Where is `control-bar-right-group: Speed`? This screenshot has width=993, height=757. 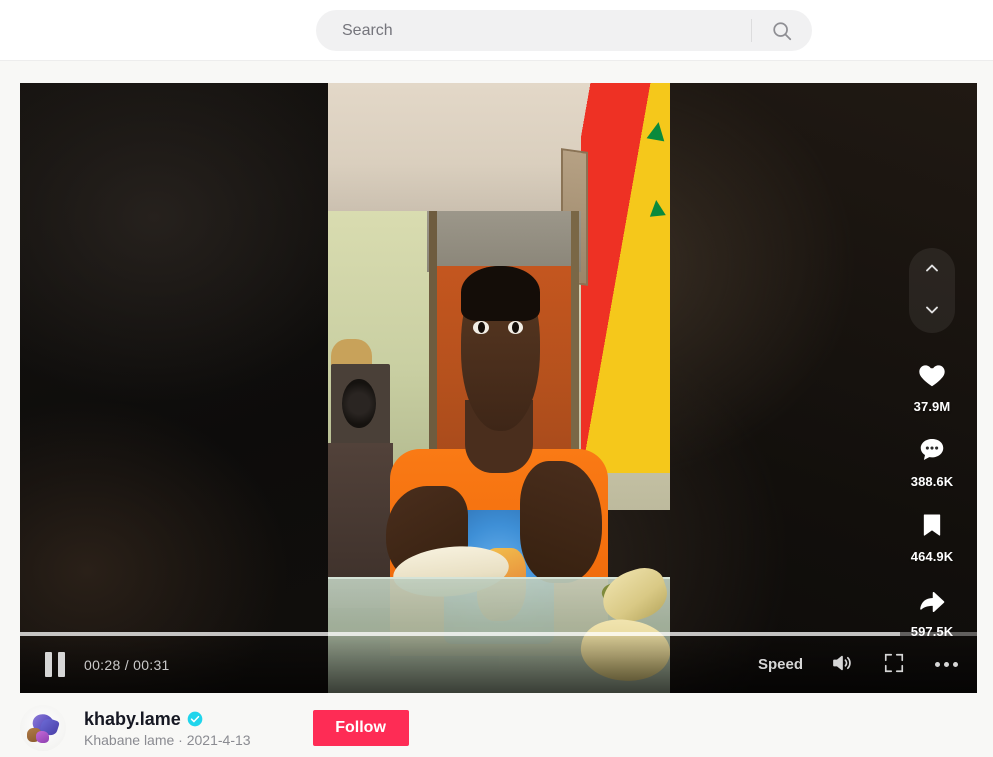 control-bar-right-group: Speed is located at coordinates (858, 665).